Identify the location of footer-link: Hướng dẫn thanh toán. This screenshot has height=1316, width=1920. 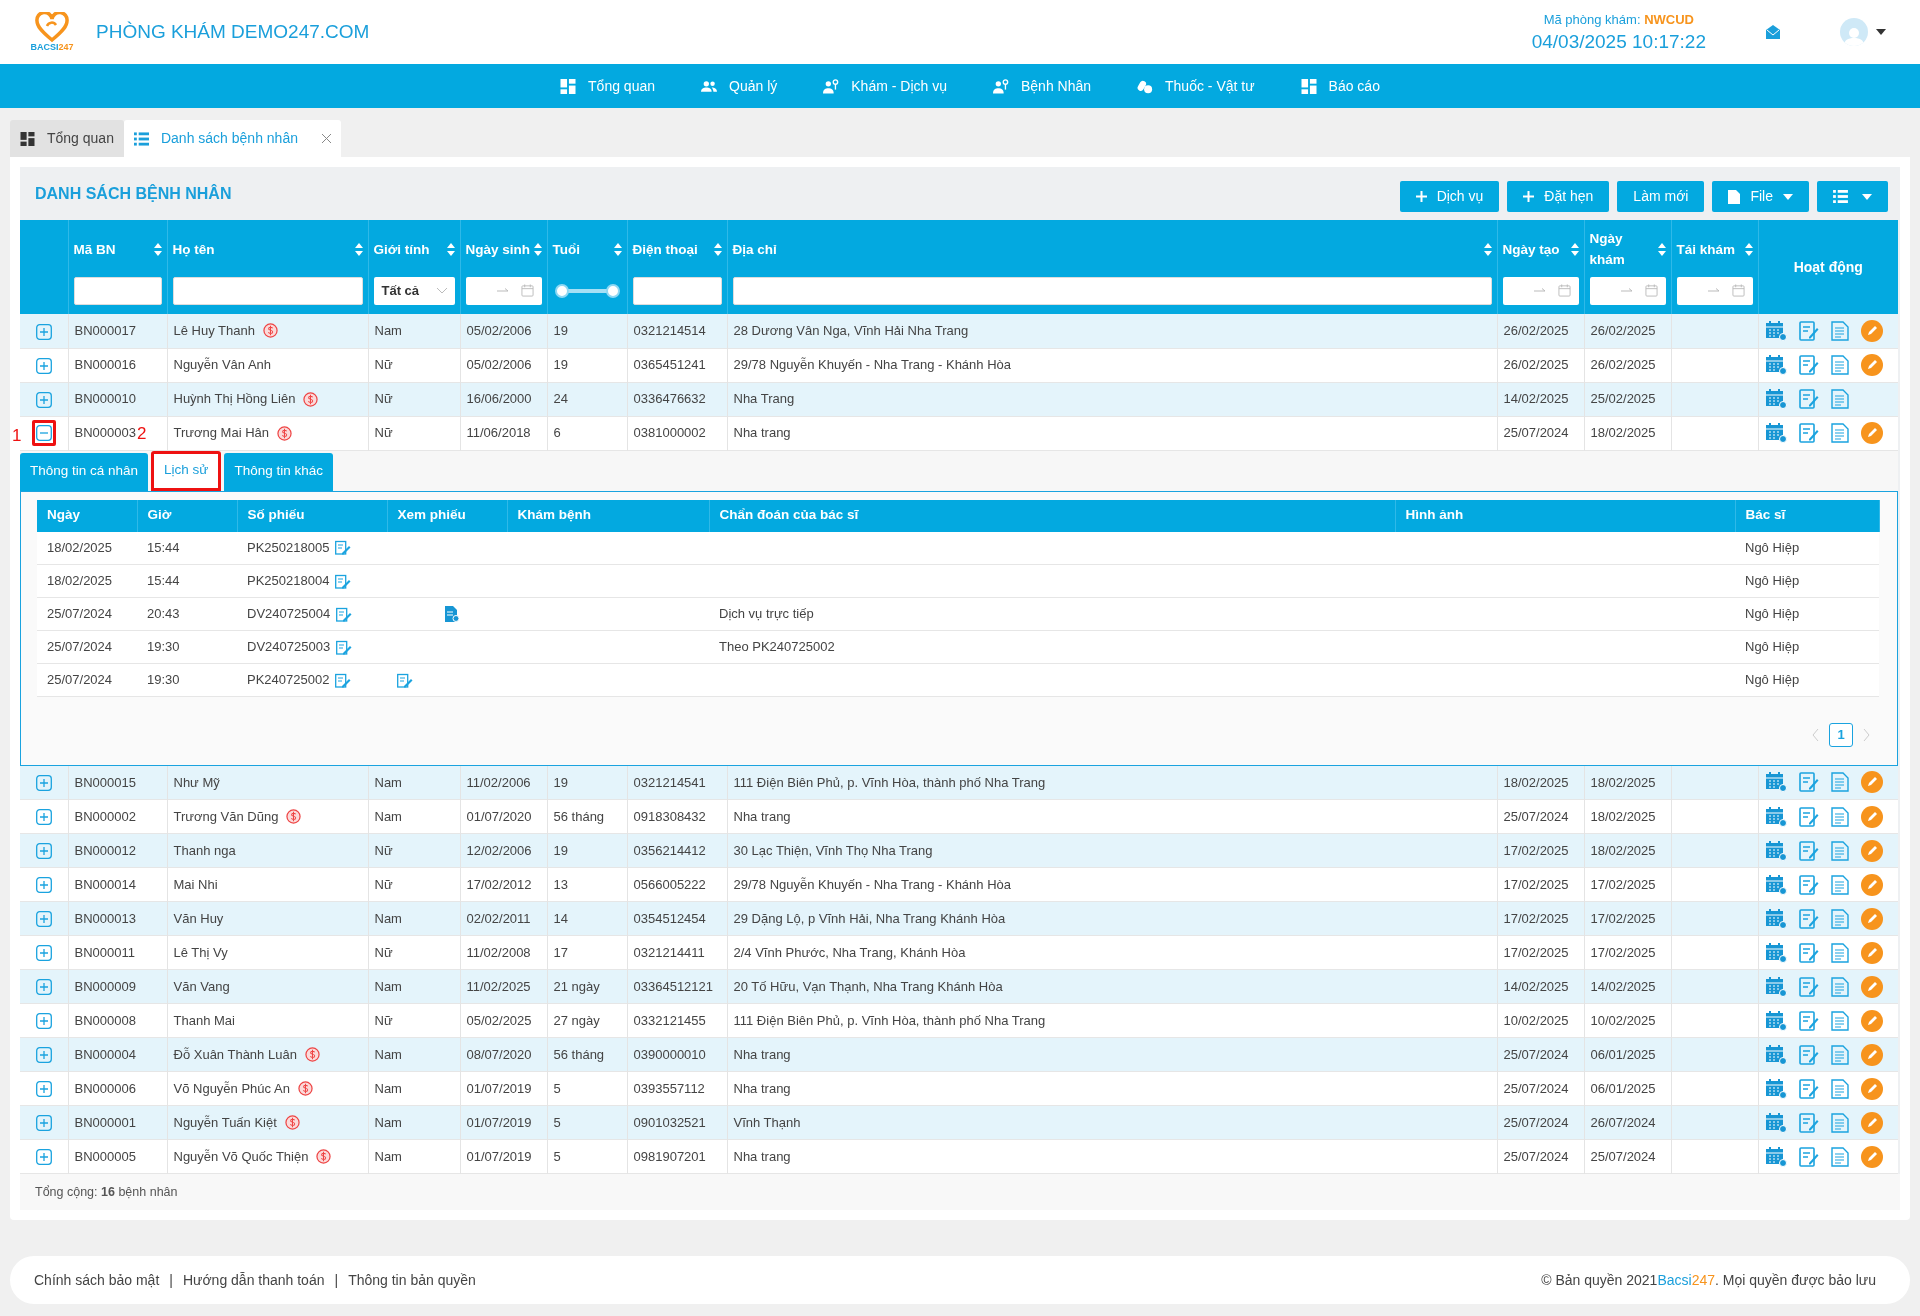
(253, 1280).